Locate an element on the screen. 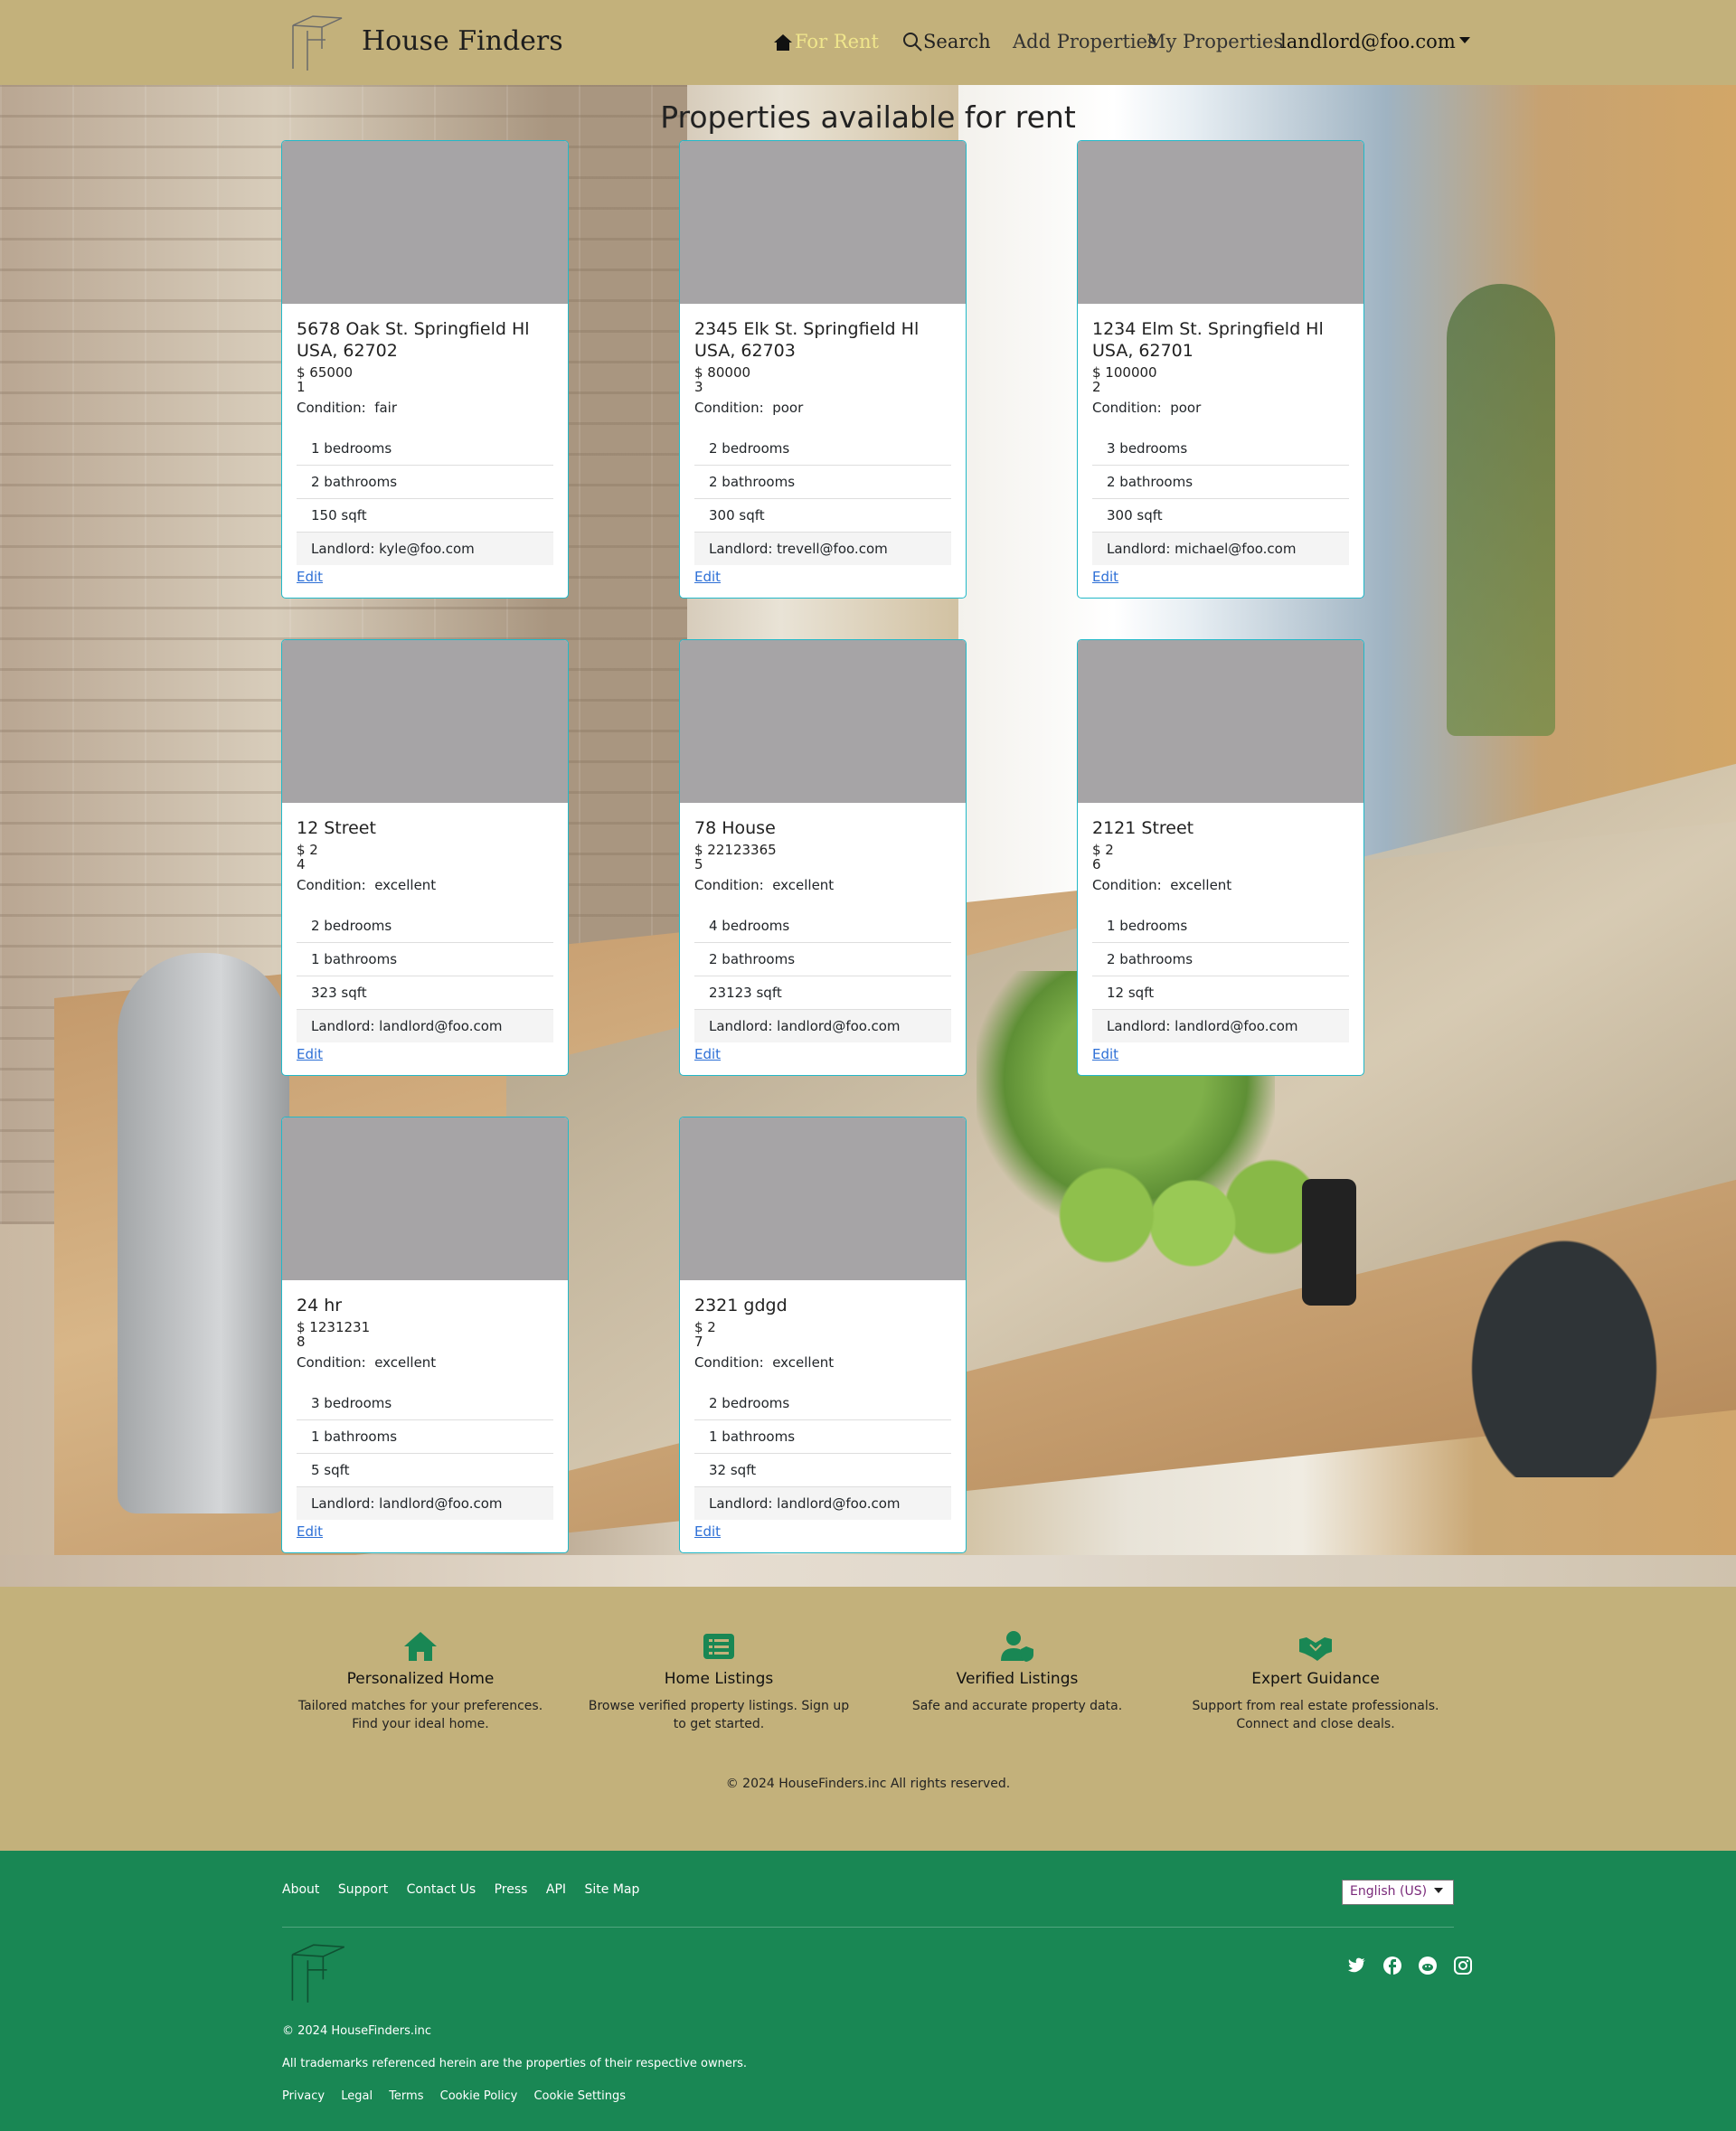 The height and width of the screenshot is (2131, 1736). footer-link-support: Support is located at coordinates (363, 1889).